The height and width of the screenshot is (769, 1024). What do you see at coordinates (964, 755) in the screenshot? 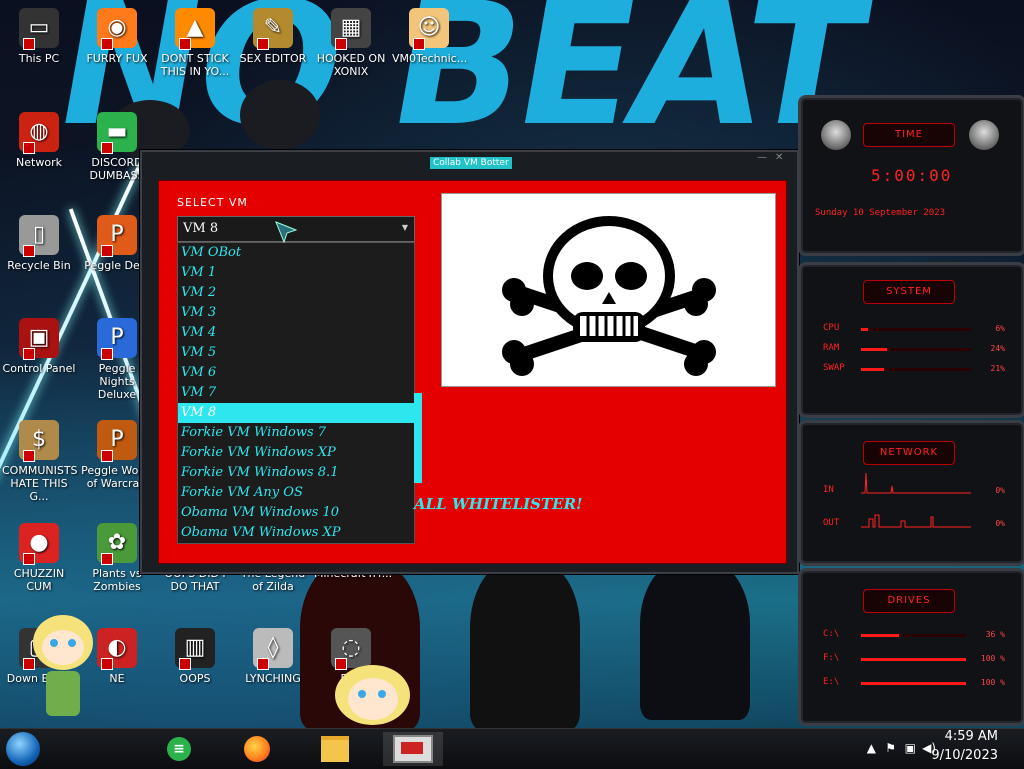
I see `taskbar-date: 9/10/2023` at bounding box center [964, 755].